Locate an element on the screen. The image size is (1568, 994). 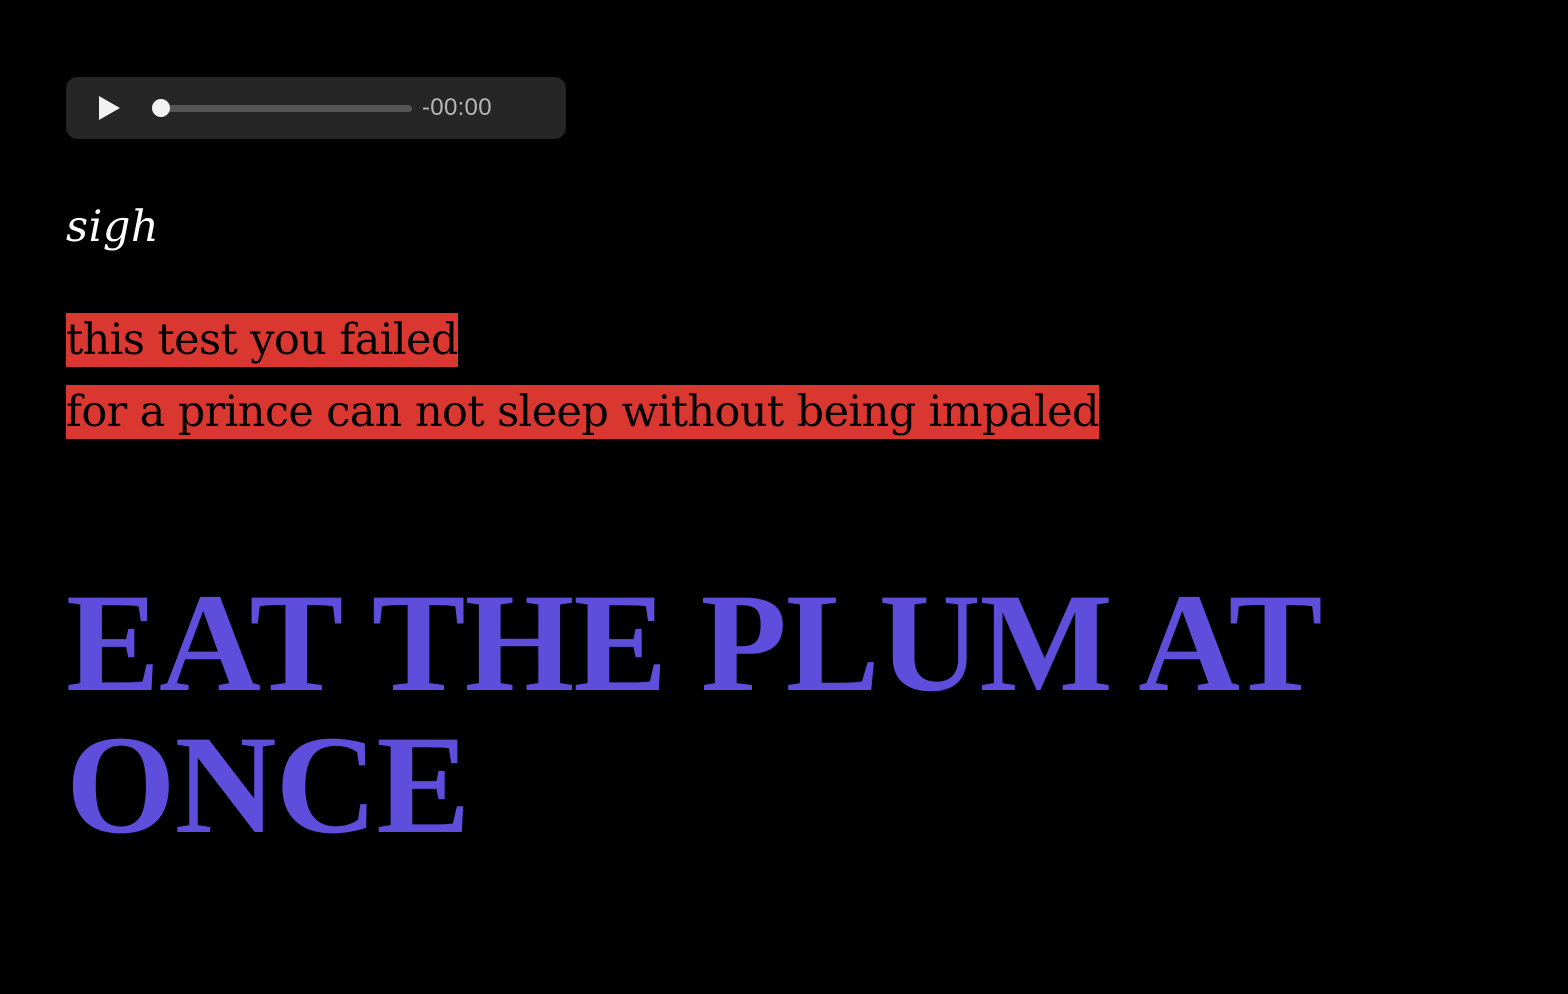
play-button is located at coordinates (109, 108).